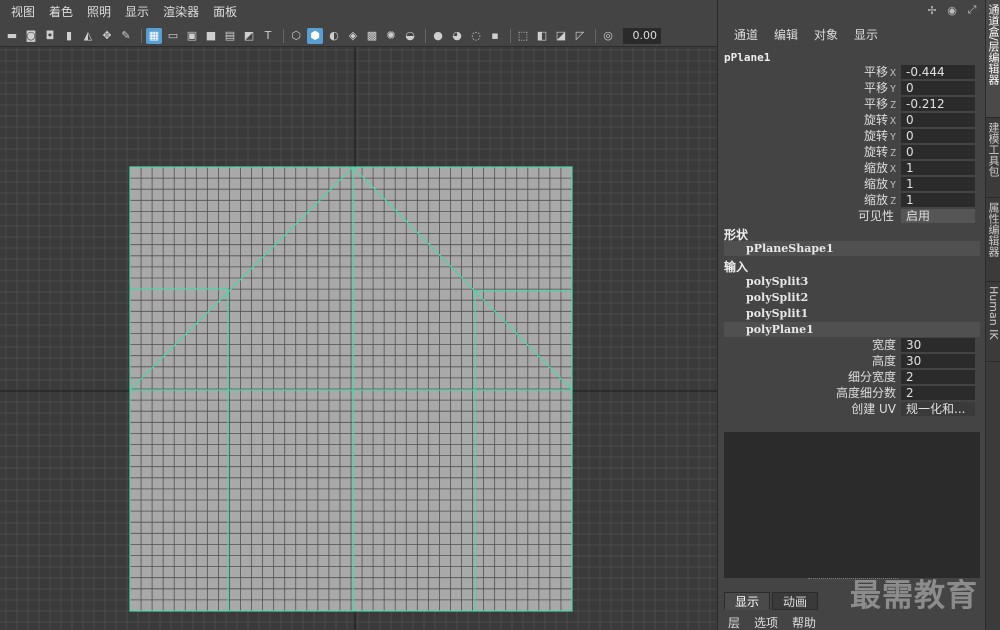 The height and width of the screenshot is (630, 1000). What do you see at coordinates (809, 199) in the screenshot?
I see `attr-label: 缩放 Z` at bounding box center [809, 199].